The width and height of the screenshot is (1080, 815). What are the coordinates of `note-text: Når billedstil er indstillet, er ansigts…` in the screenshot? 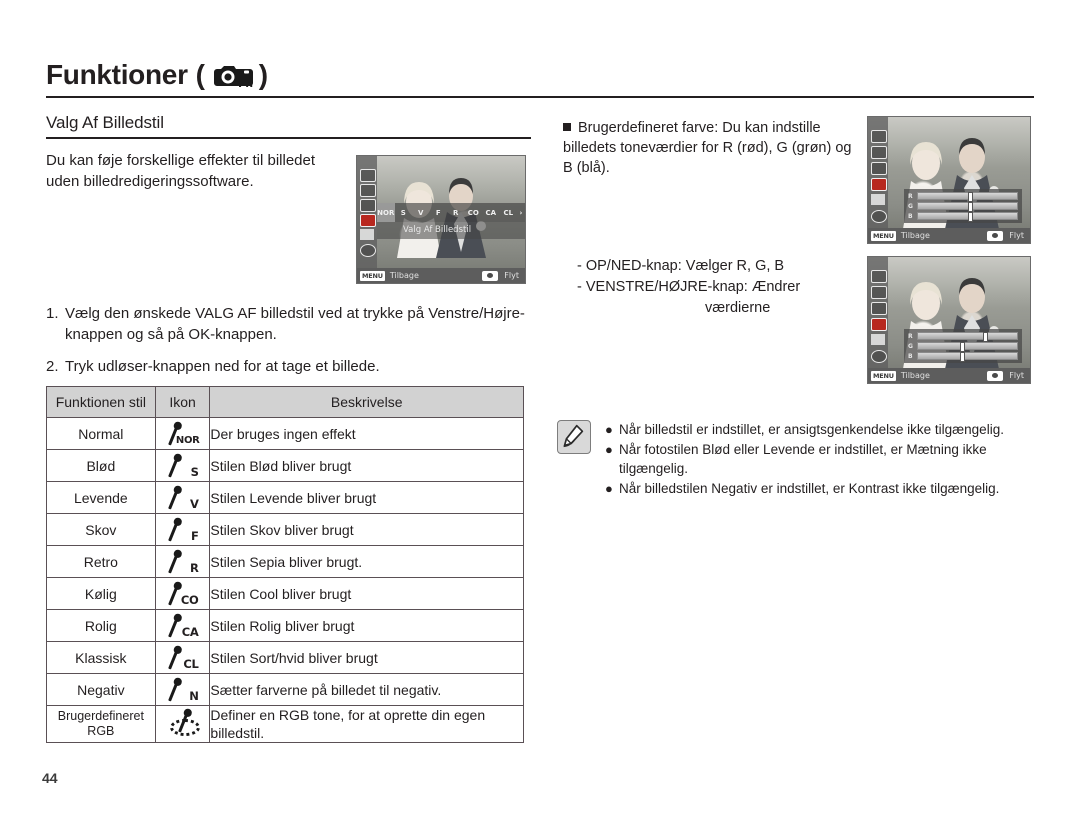 It's located at (811, 429).